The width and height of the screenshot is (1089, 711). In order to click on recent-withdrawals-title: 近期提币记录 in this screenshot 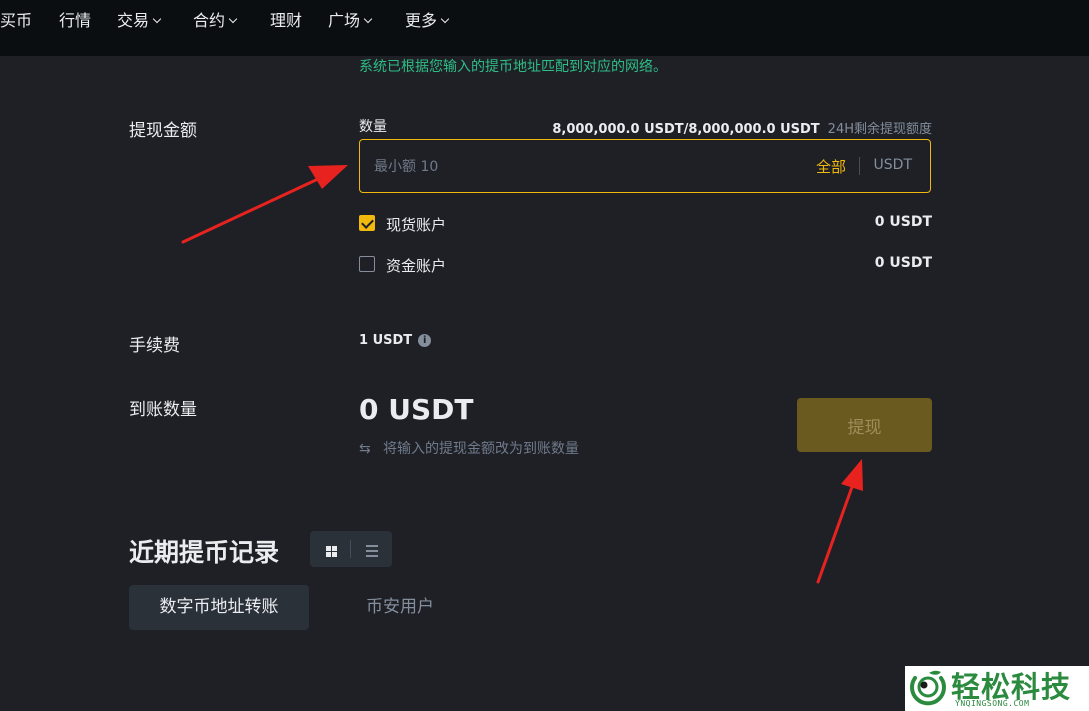, I will do `click(204, 552)`.